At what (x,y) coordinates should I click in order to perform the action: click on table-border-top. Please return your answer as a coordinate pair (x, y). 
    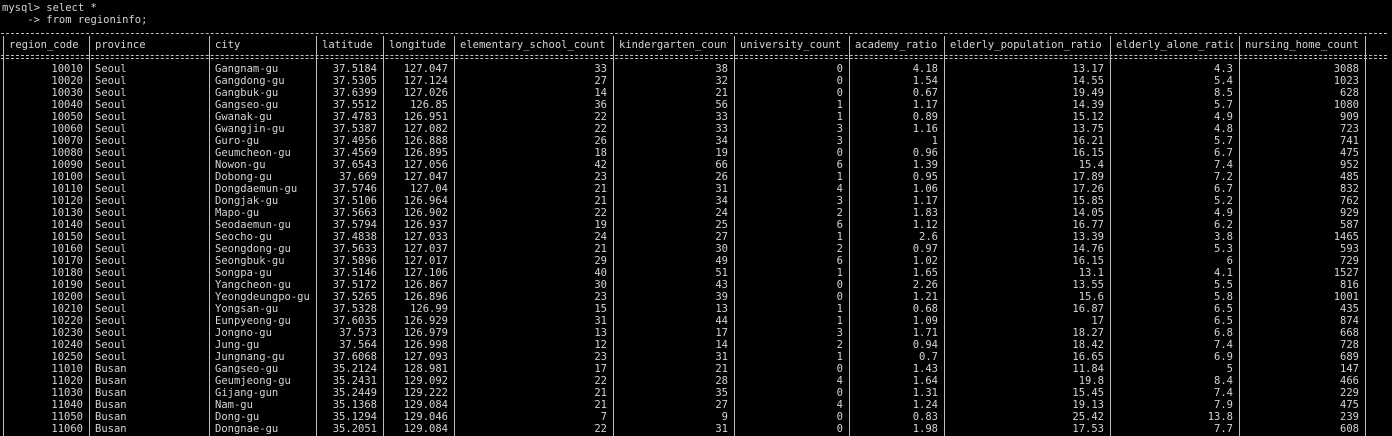
    Looking at the image, I should click on (694, 33).